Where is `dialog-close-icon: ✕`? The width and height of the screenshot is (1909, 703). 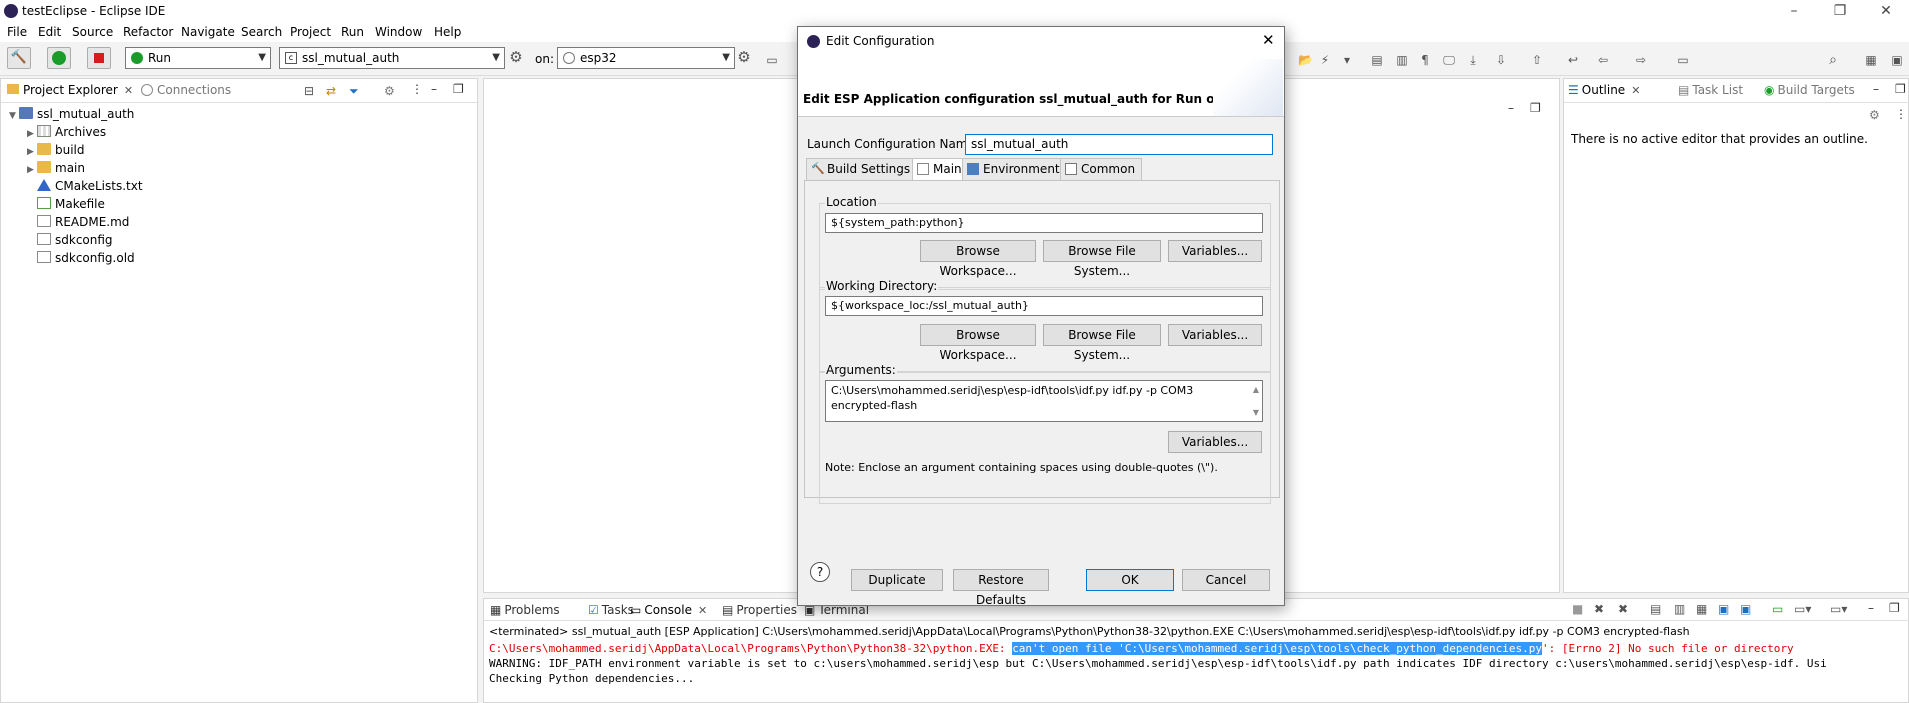
dialog-close-icon: ✕ is located at coordinates (1268, 40).